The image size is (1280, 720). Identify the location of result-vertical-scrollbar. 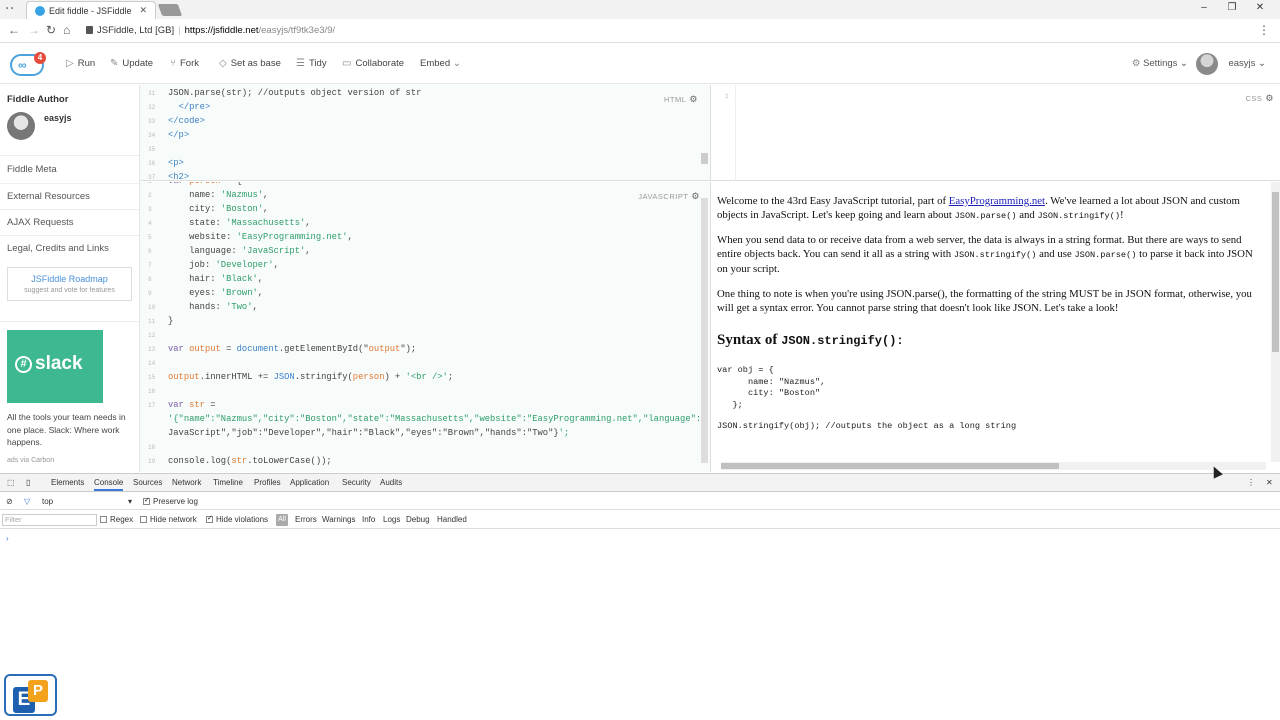
(1275, 322).